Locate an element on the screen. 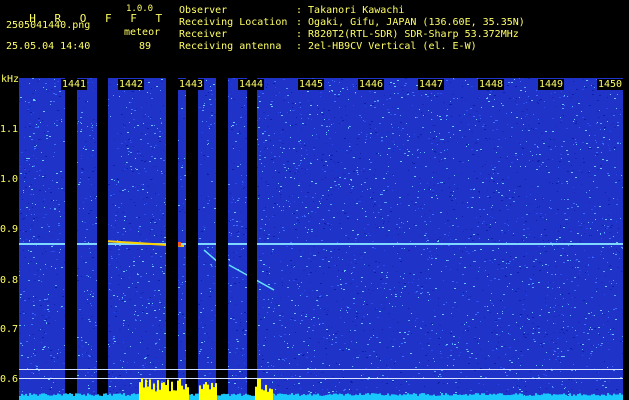 The height and width of the screenshot is (400, 629). frequency-unit-label: kHz is located at coordinates (10, 79).